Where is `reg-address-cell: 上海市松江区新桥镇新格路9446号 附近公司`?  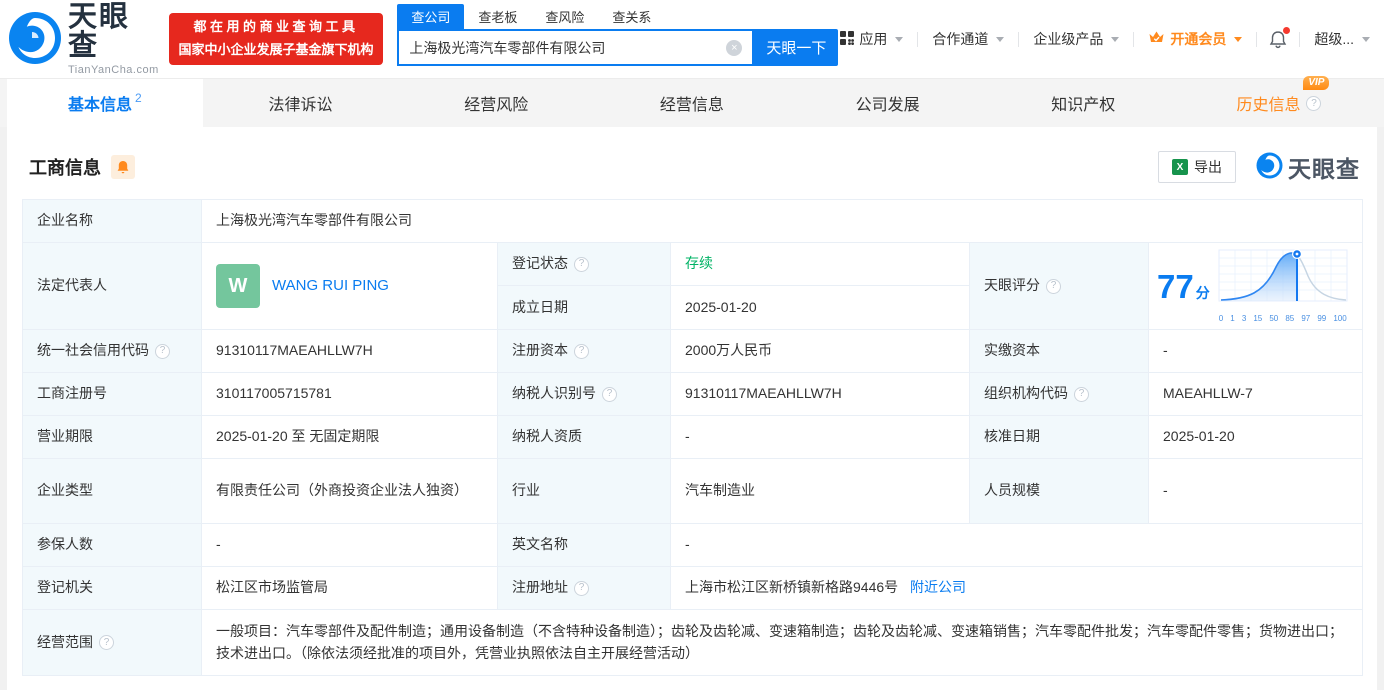
reg-address-cell: 上海市松江区新桥镇新格路9446号 附近公司 is located at coordinates (1016, 588).